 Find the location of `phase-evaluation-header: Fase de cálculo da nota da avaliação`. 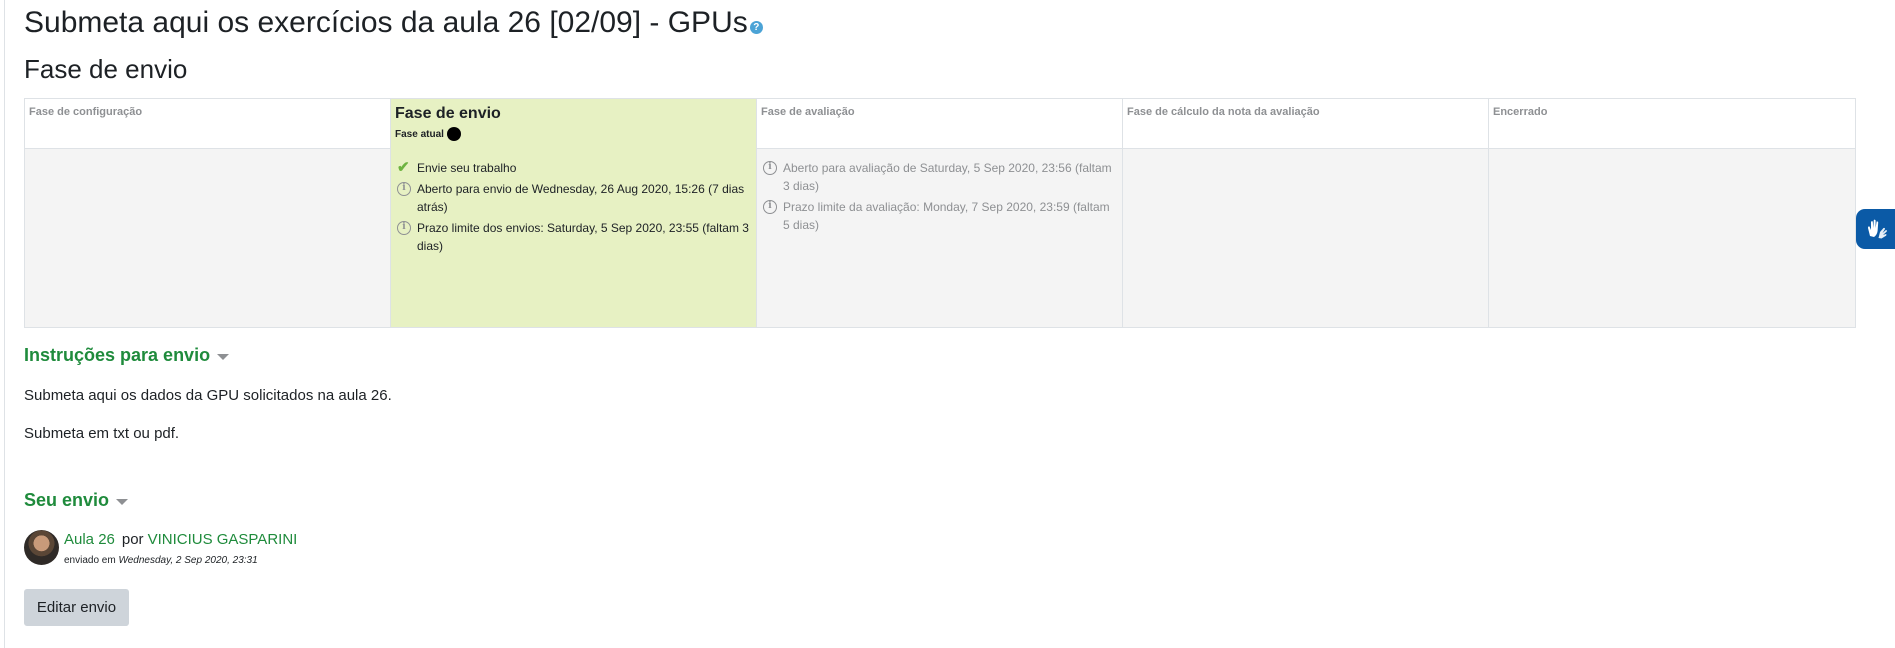

phase-evaluation-header: Fase de cálculo da nota da avaliação is located at coordinates (1305, 124).